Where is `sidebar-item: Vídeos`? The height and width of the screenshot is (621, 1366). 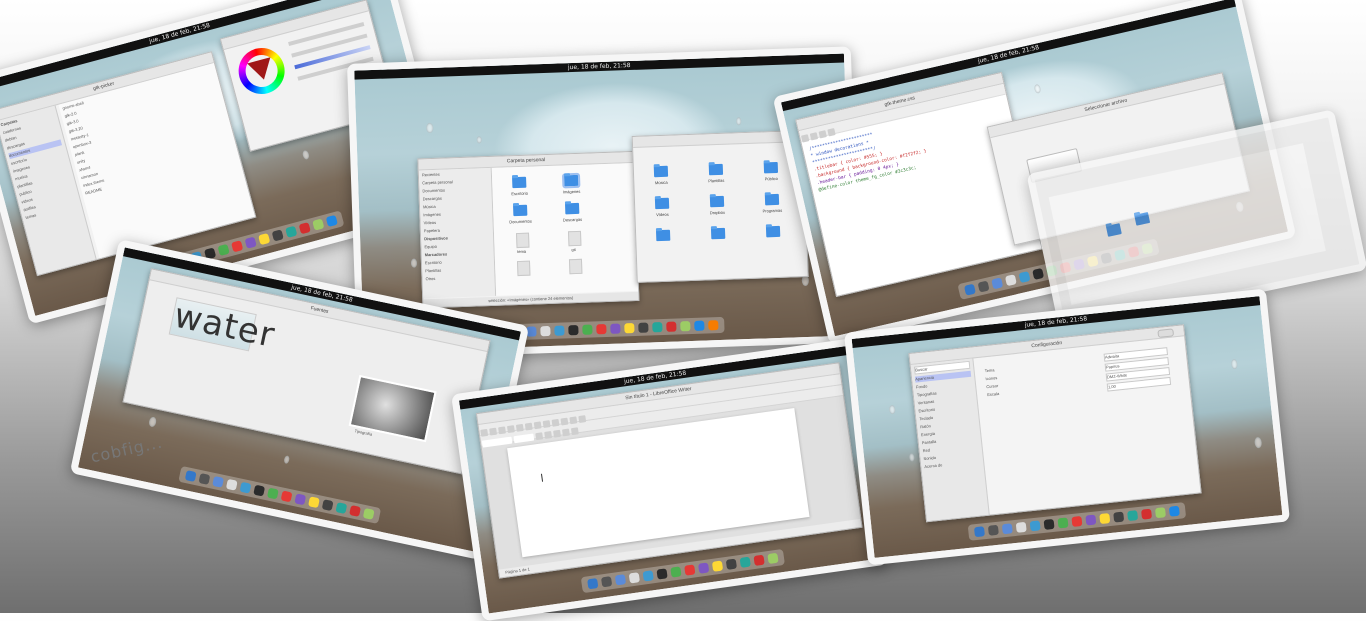
sidebar-item: Vídeos is located at coordinates (456, 222).